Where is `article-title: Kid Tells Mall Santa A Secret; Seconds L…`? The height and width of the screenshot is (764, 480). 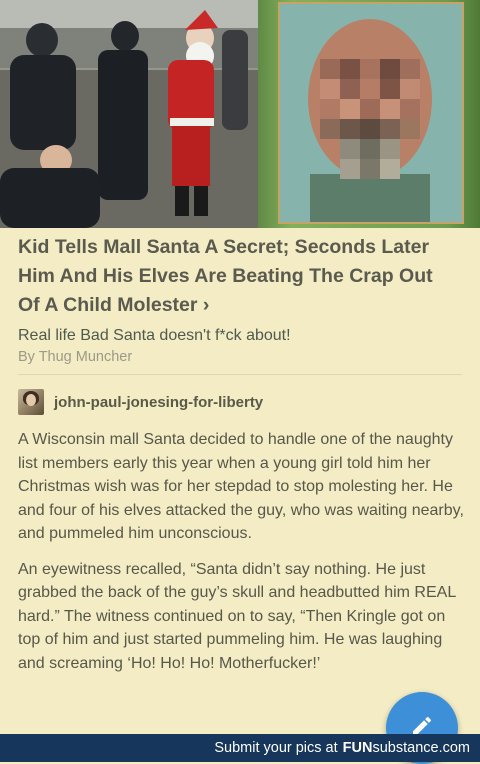 article-title: Kid Tells Mall Santa A Secret; Seconds L… is located at coordinates (238, 276).